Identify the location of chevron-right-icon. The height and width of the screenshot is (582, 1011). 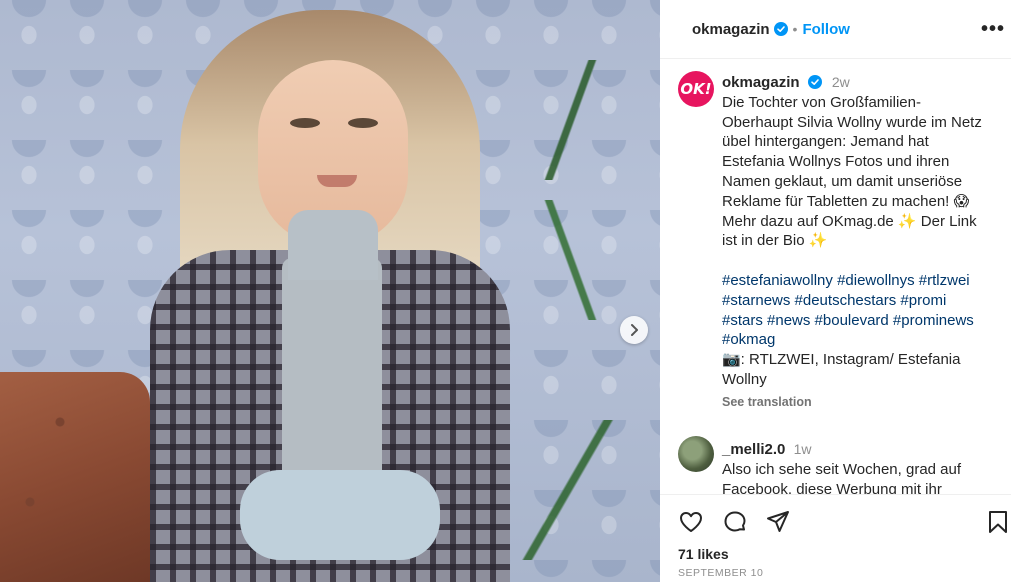
(634, 330).